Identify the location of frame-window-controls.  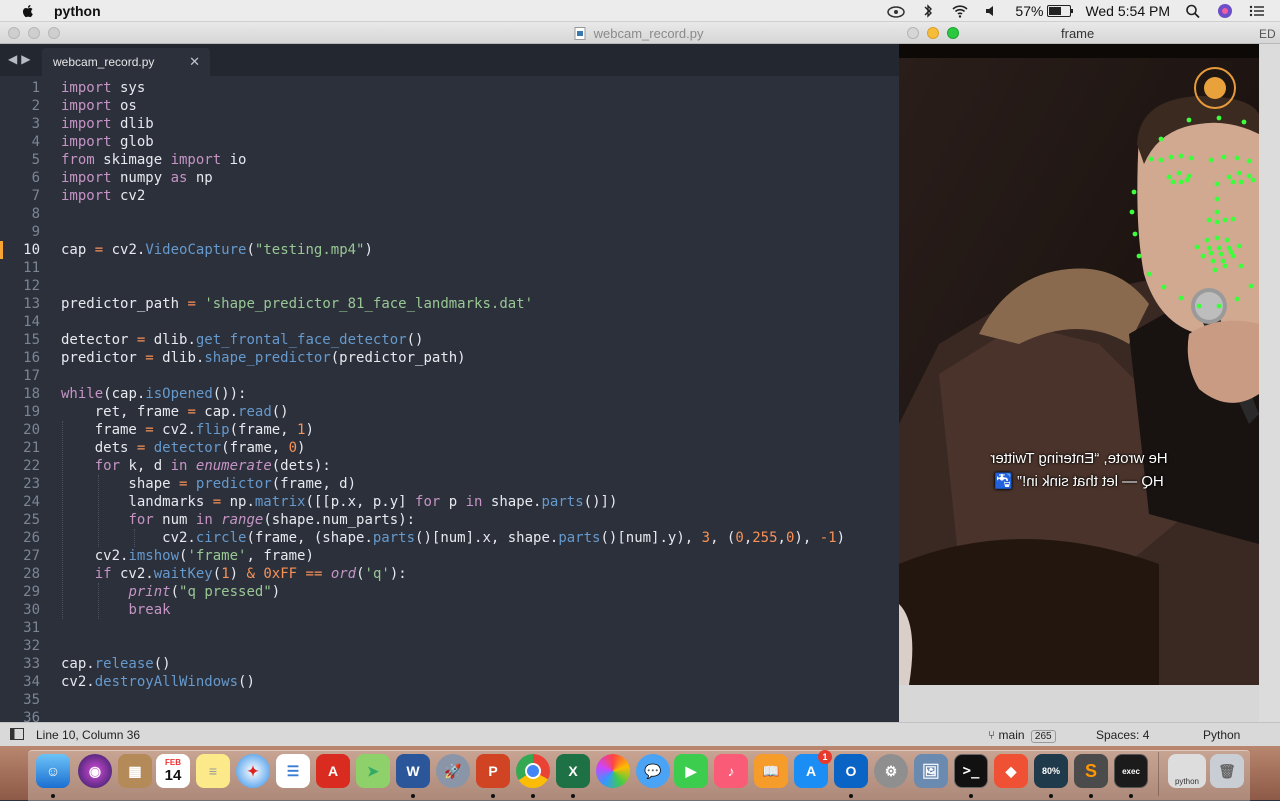
(933, 33).